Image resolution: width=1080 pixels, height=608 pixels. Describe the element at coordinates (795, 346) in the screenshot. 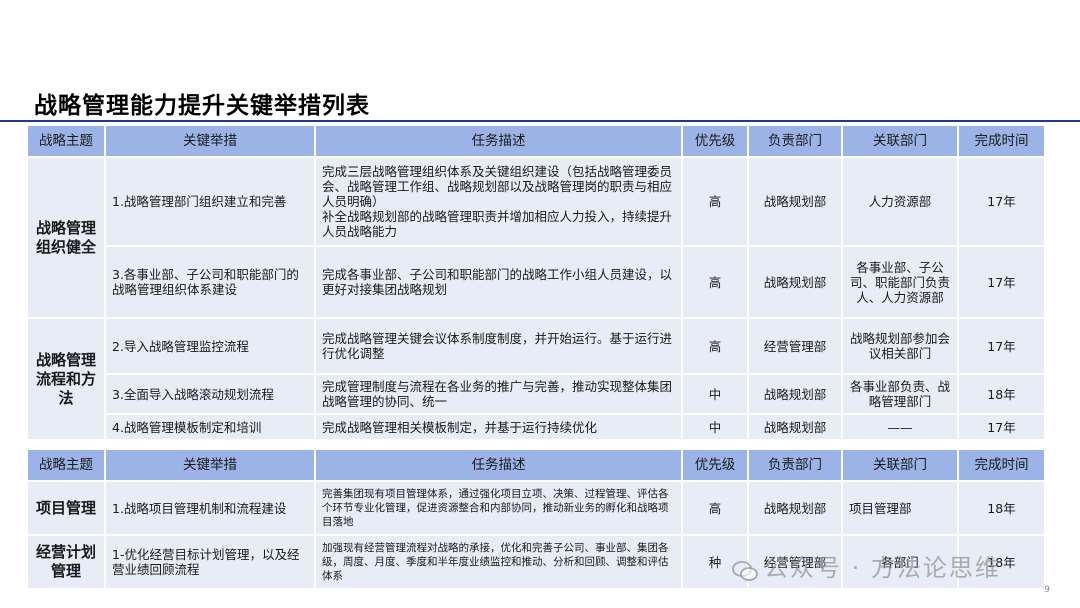

I see `owner-cell: 经营管理部` at that location.